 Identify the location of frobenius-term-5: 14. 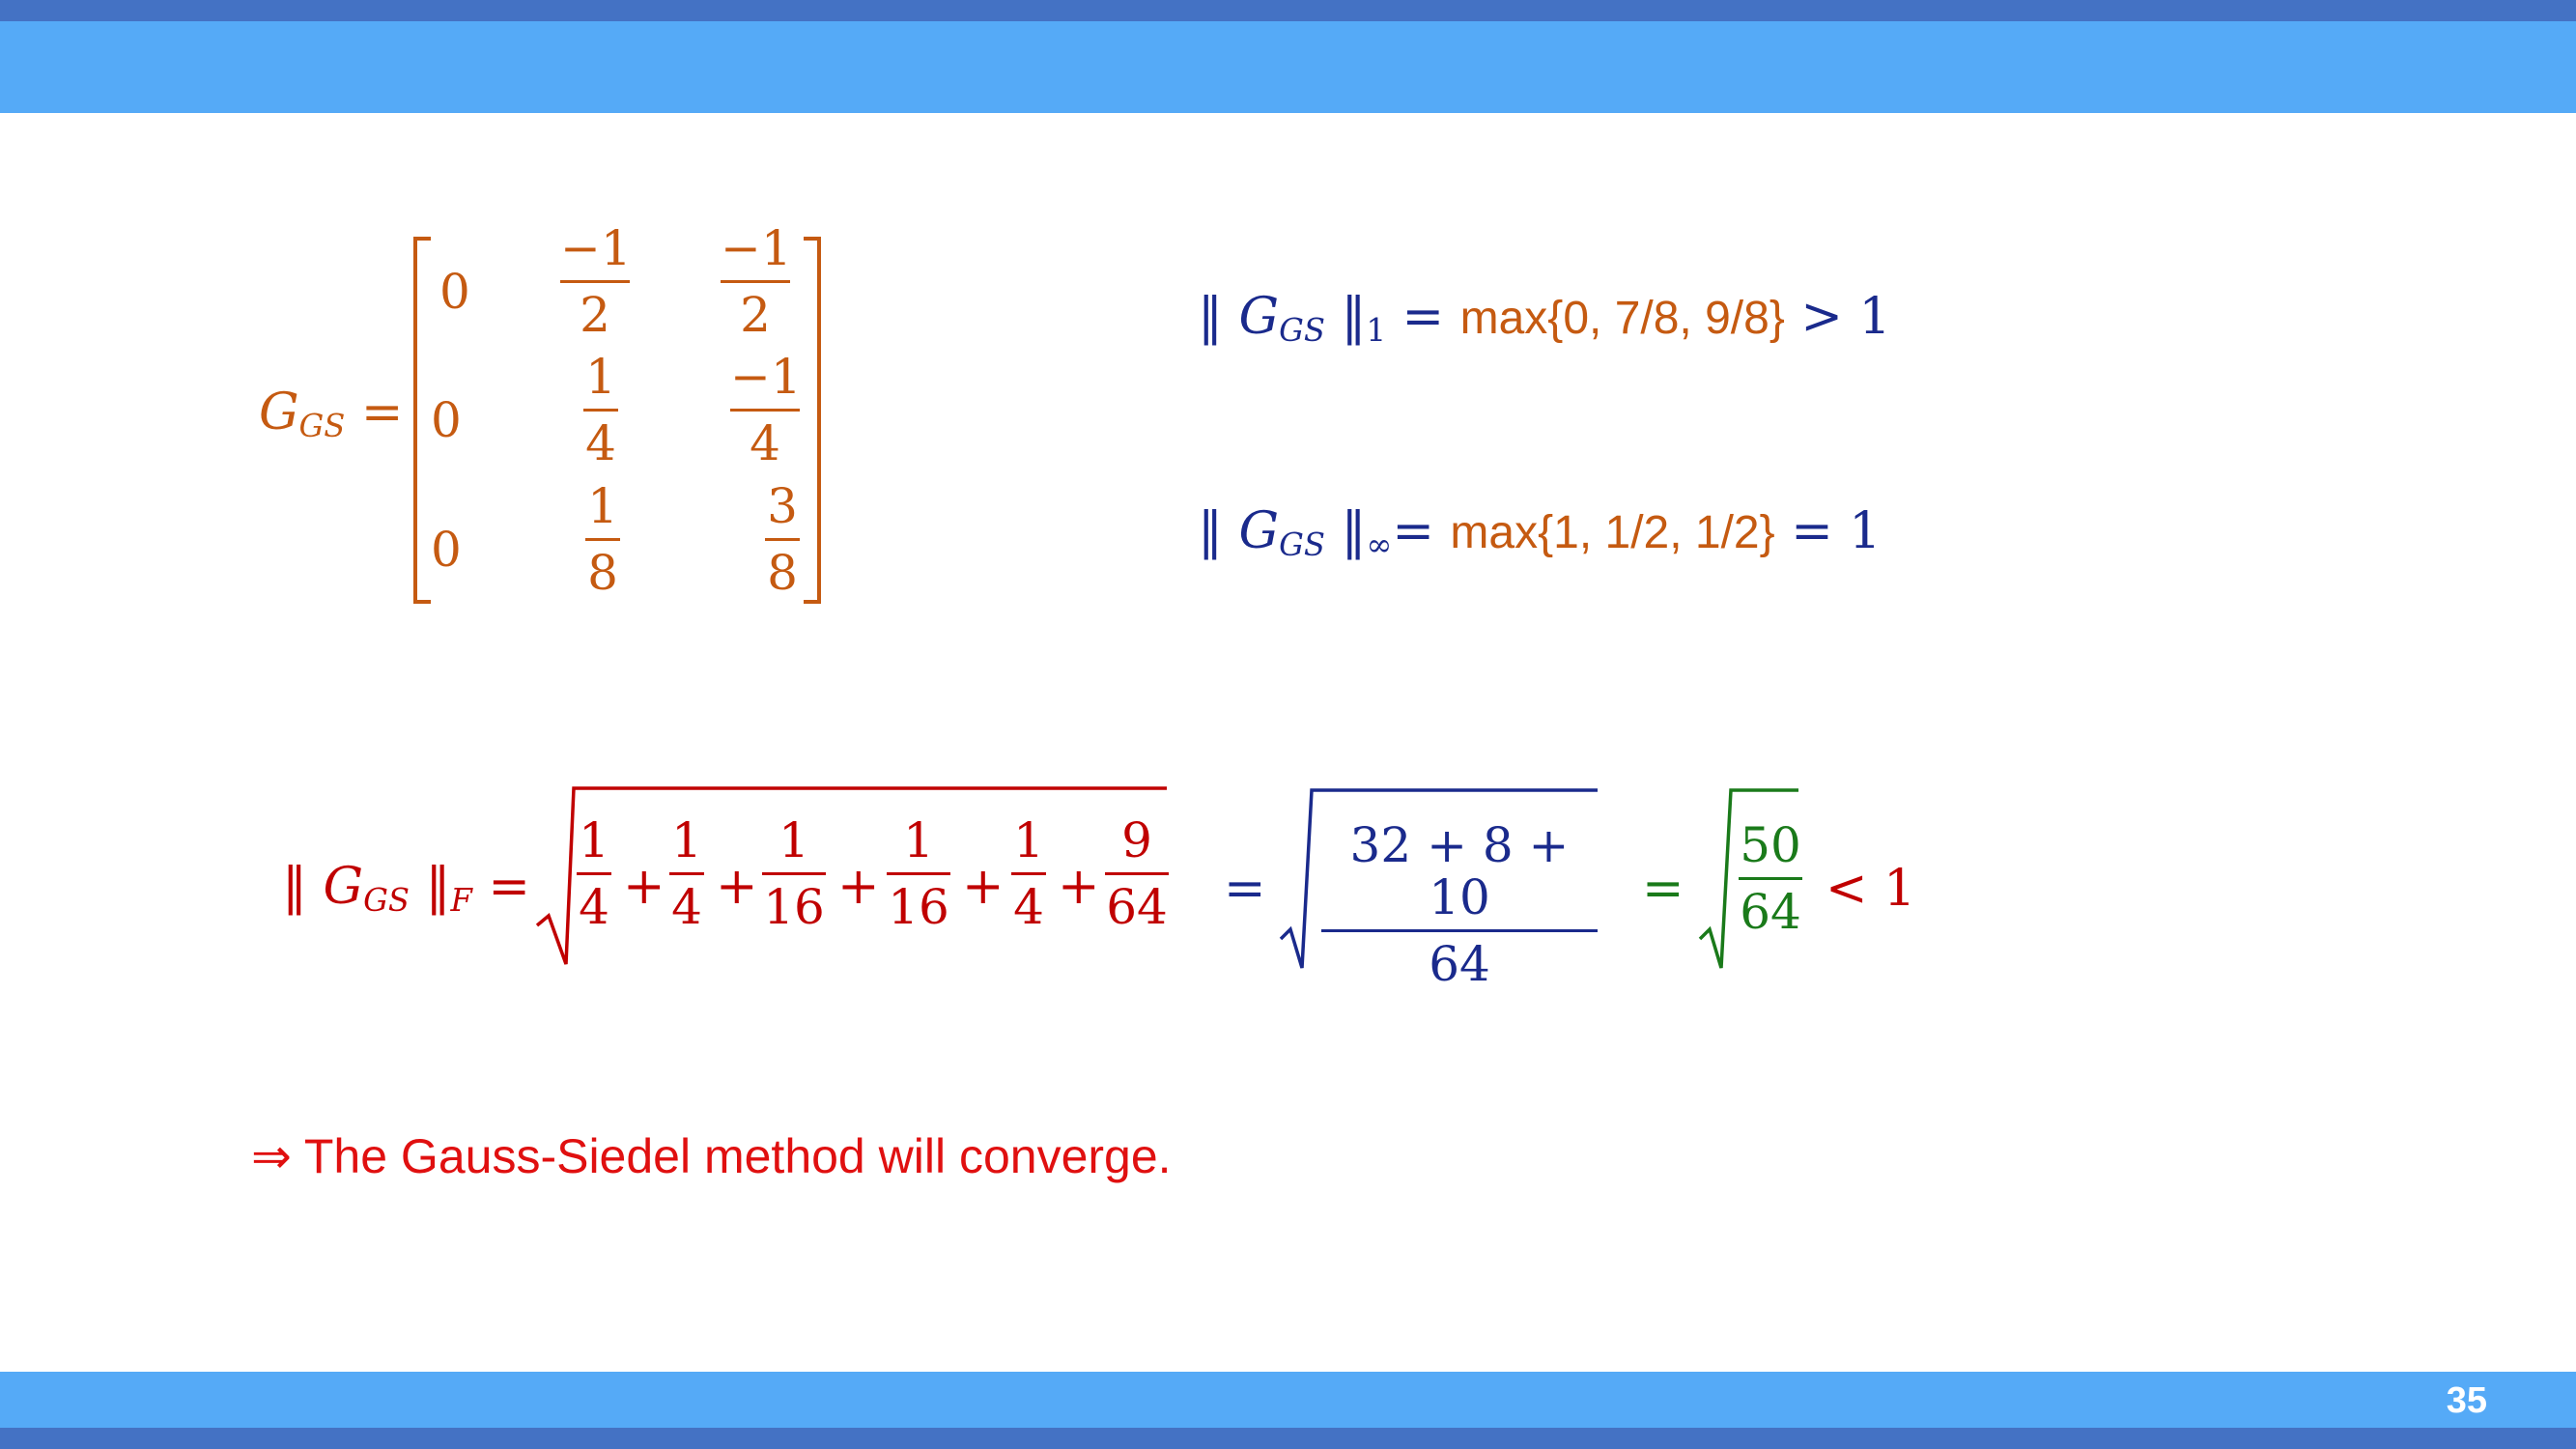
(1028, 873).